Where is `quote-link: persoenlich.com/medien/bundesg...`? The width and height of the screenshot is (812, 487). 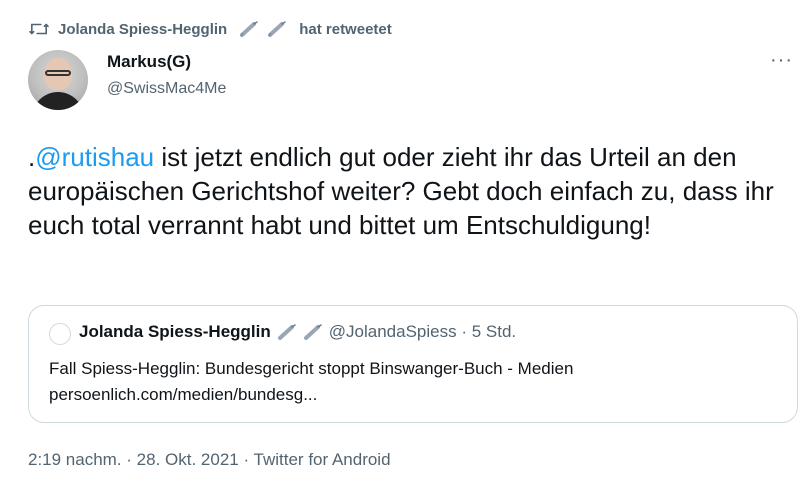 quote-link: persoenlich.com/medien/bundesg... is located at coordinates (414, 395).